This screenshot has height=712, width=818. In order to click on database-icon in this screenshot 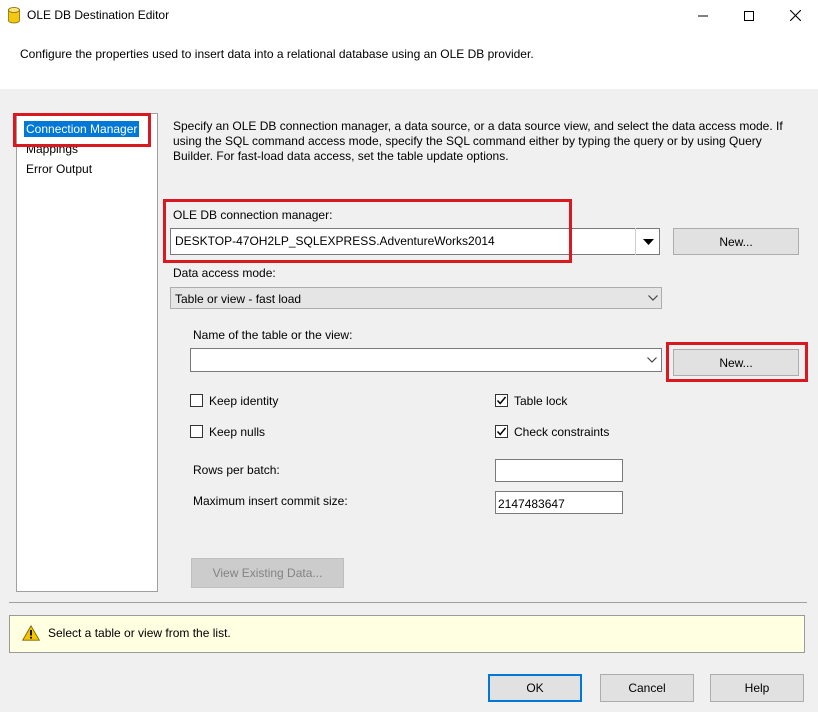, I will do `click(14, 15)`.